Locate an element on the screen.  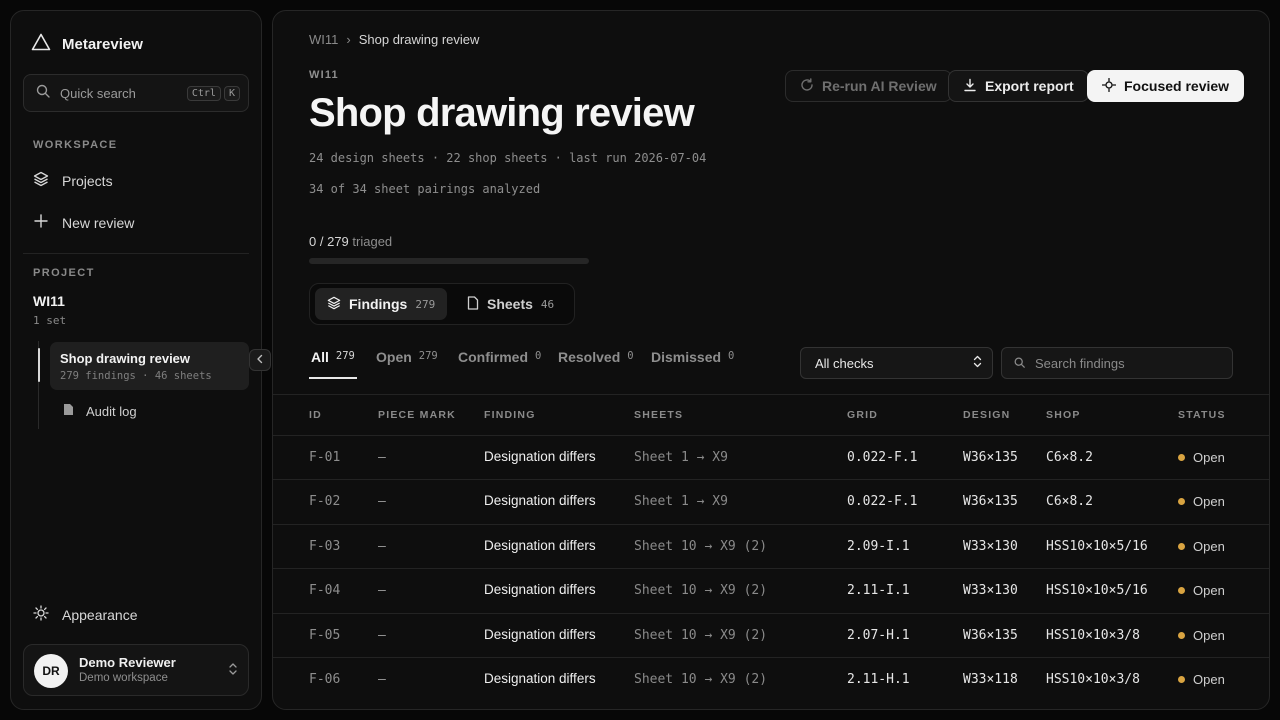
user-workspace: Demo workspace is located at coordinates (123, 678).